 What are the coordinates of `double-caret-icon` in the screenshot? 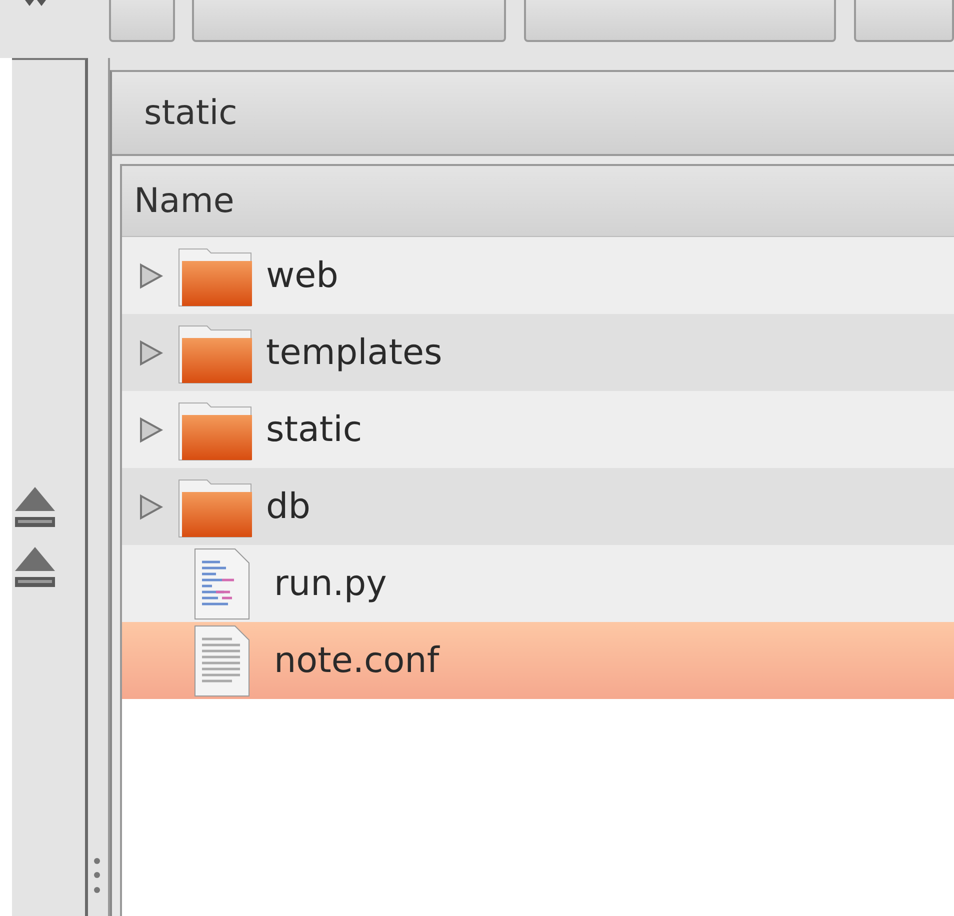 It's located at (36, 4).